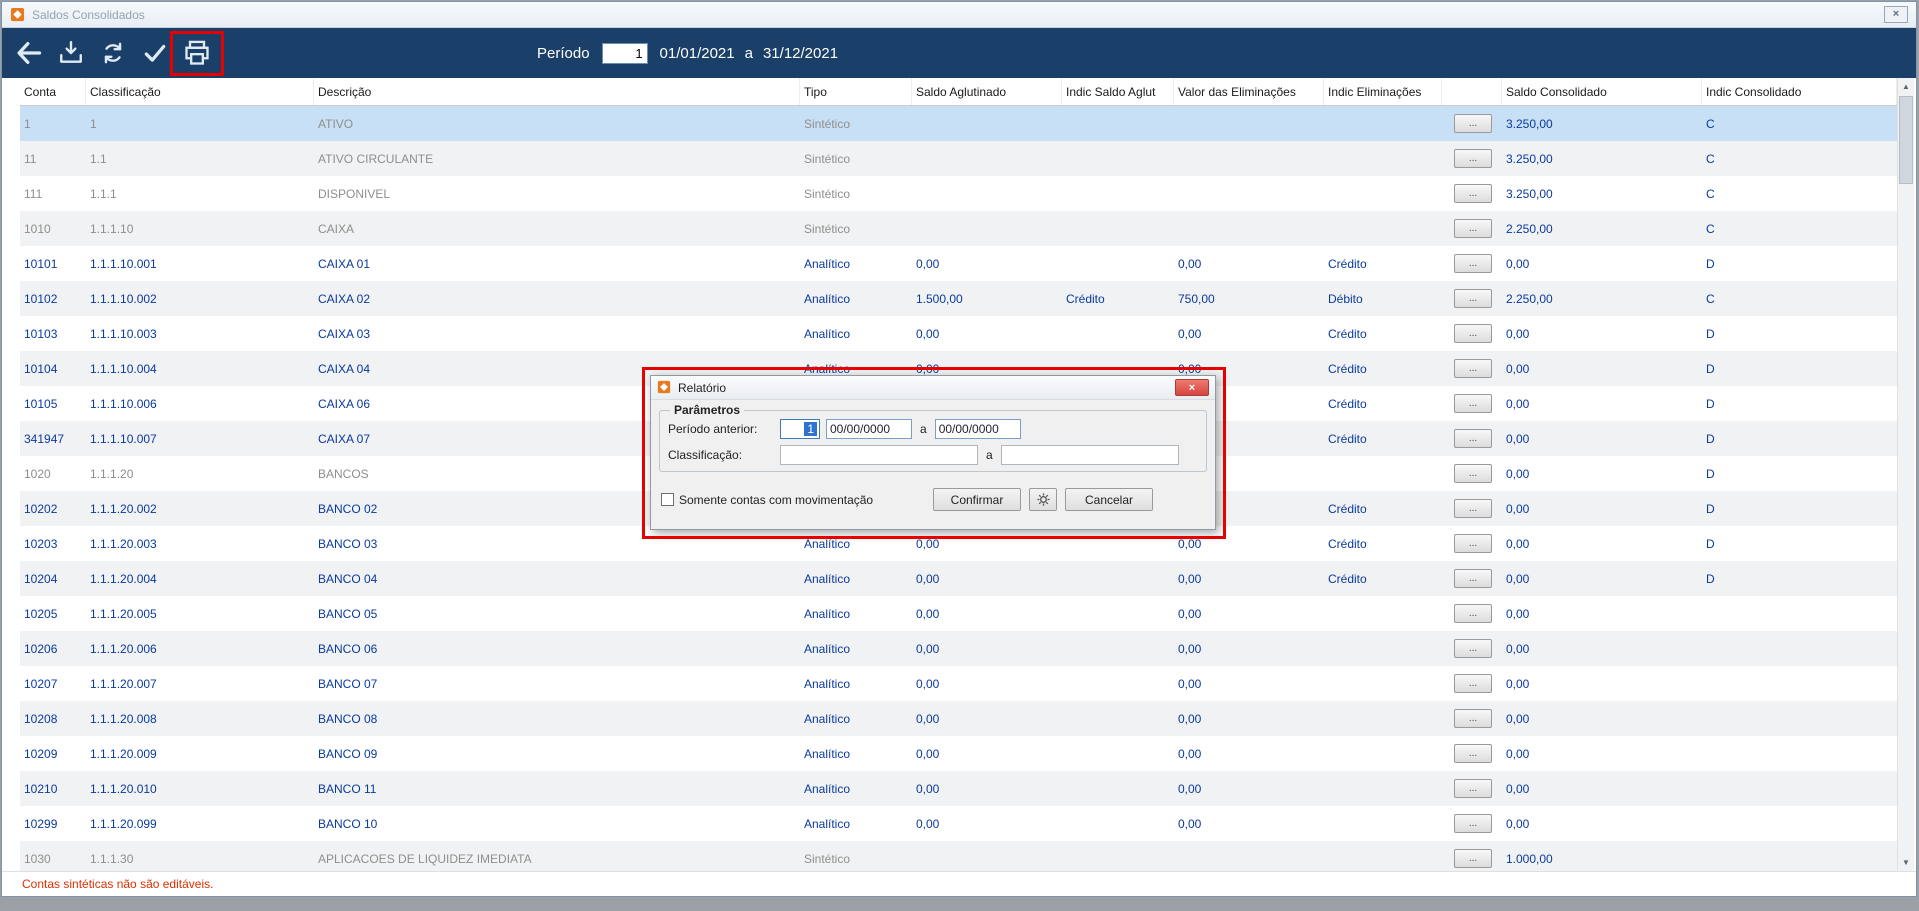 Image resolution: width=1919 pixels, height=911 pixels. What do you see at coordinates (1710, 333) in the screenshot?
I see `cell-indic_consolidado: D` at bounding box center [1710, 333].